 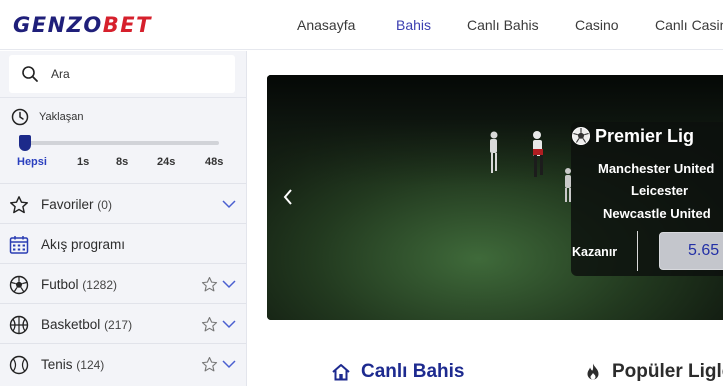 What do you see at coordinates (104, 205) in the screenshot?
I see `favoriler-count: (0)` at bounding box center [104, 205].